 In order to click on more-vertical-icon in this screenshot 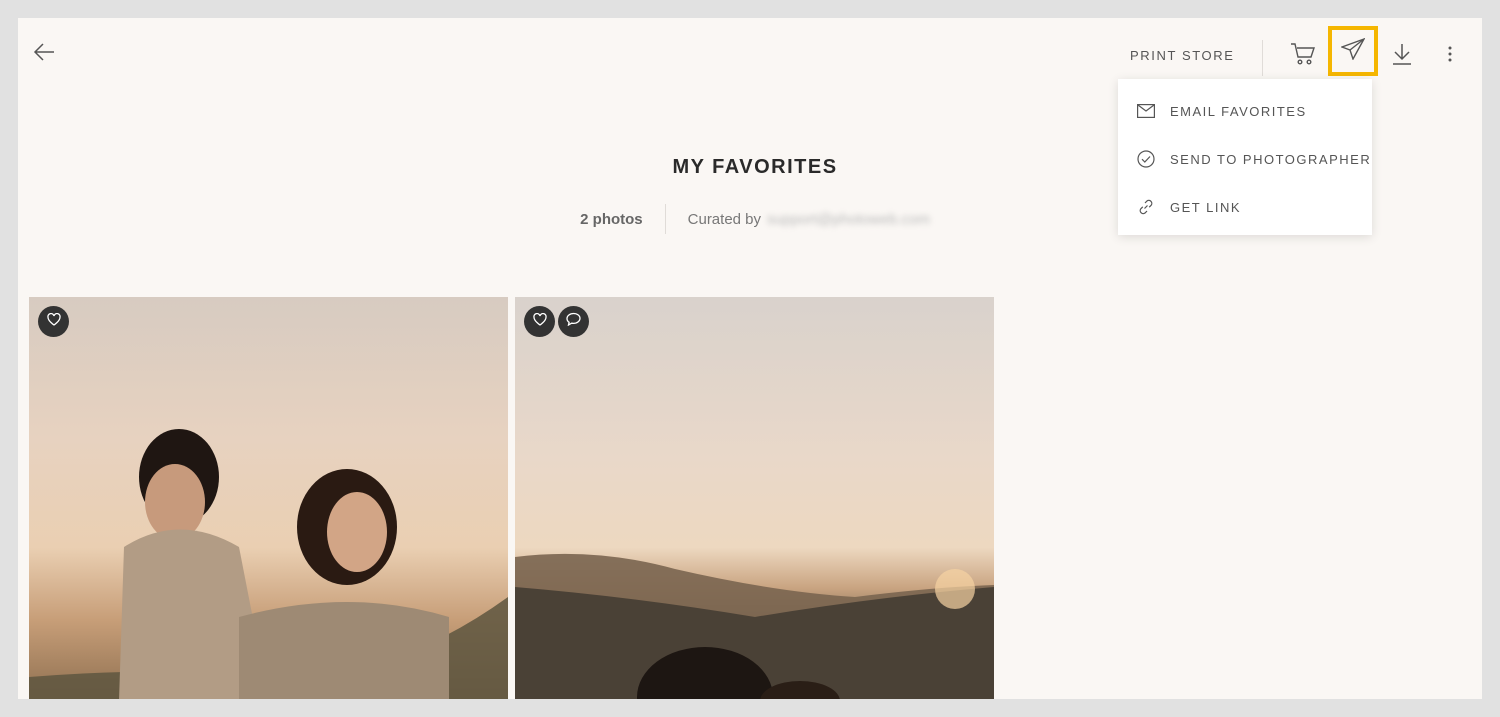, I will do `click(1450, 56)`.